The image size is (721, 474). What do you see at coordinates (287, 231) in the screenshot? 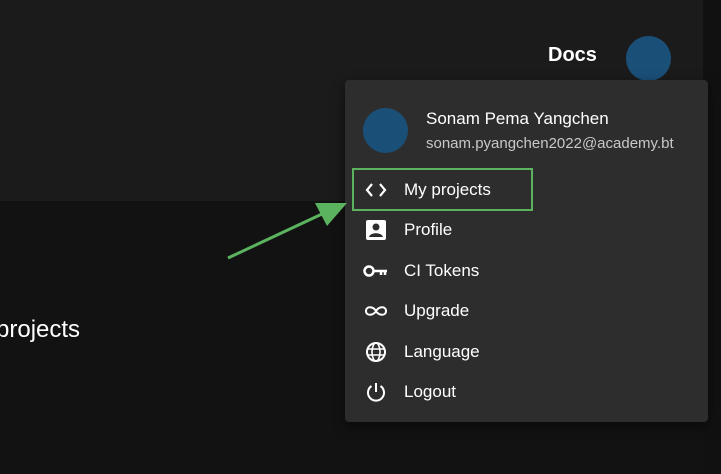
I see `annotation-arrow` at bounding box center [287, 231].